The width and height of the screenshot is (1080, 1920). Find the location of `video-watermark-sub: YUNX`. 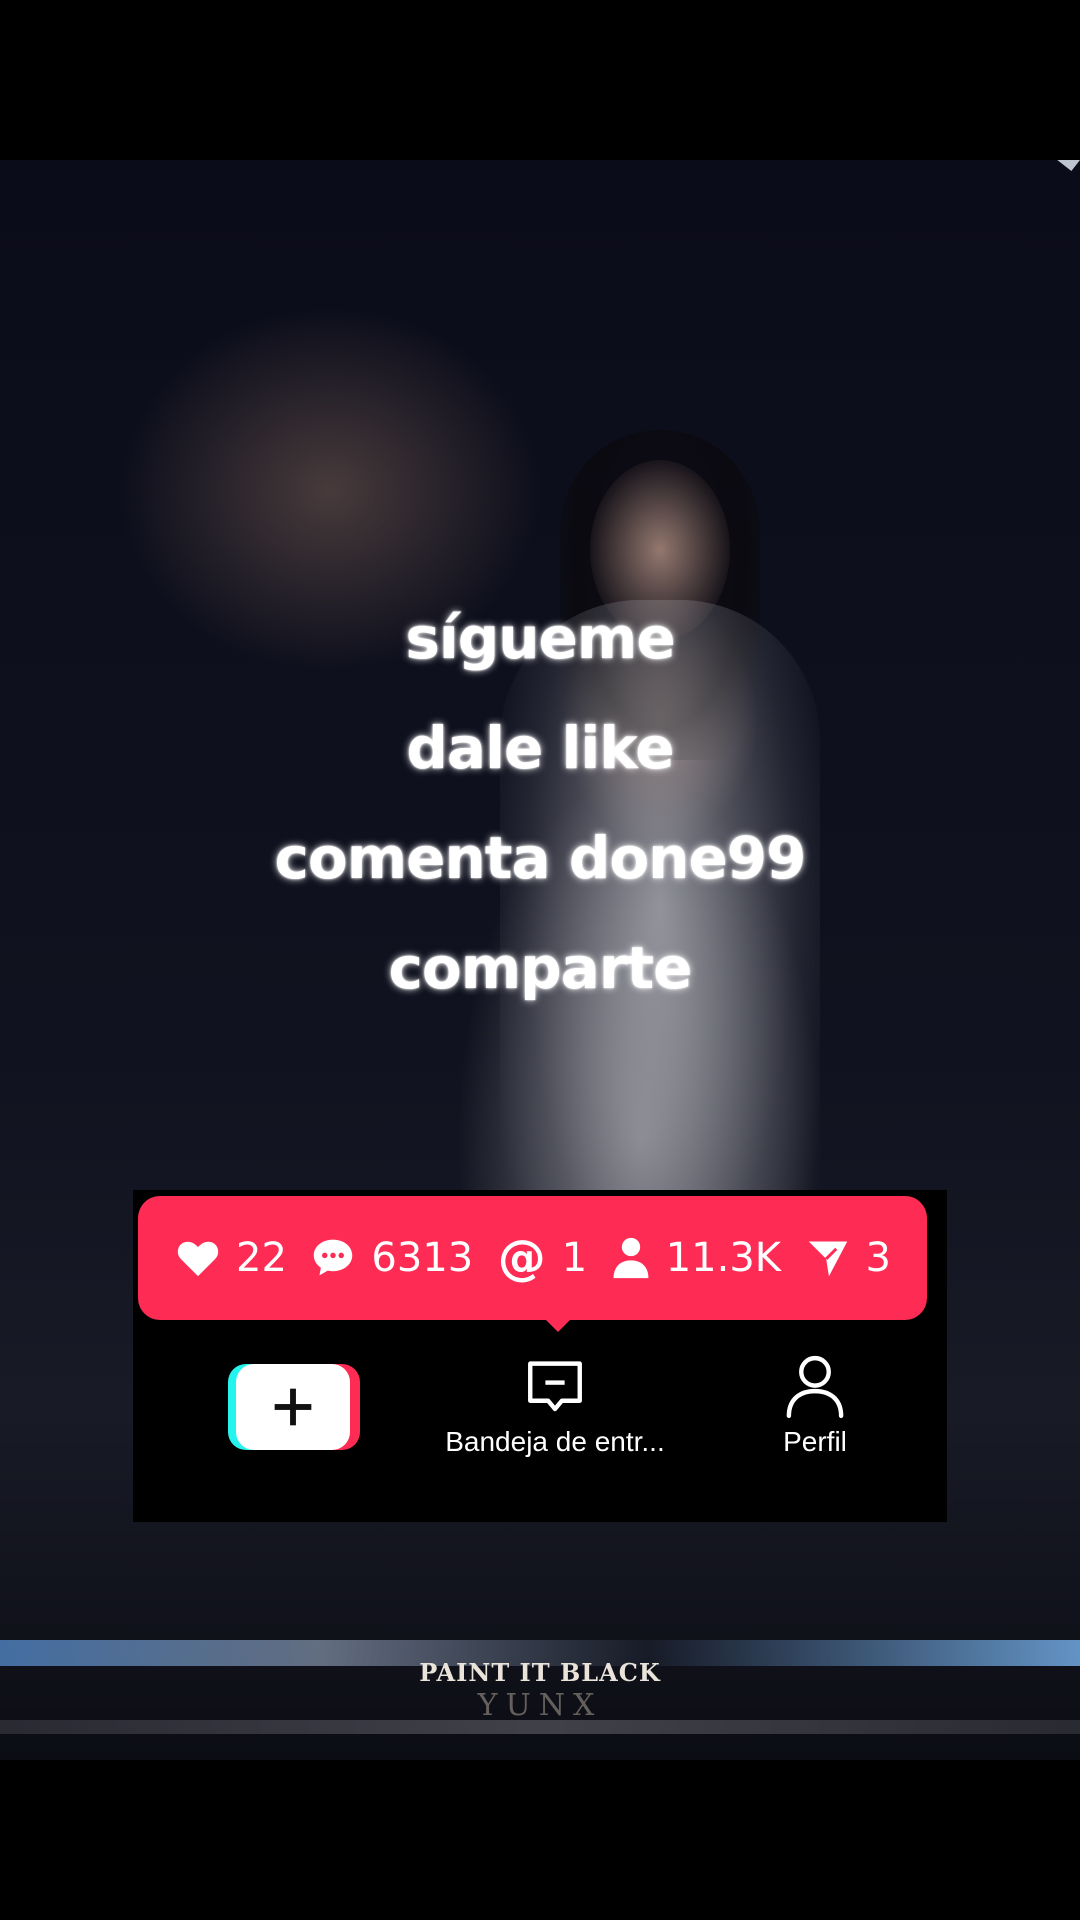

video-watermark-sub: YUNX is located at coordinates (540, 1705).